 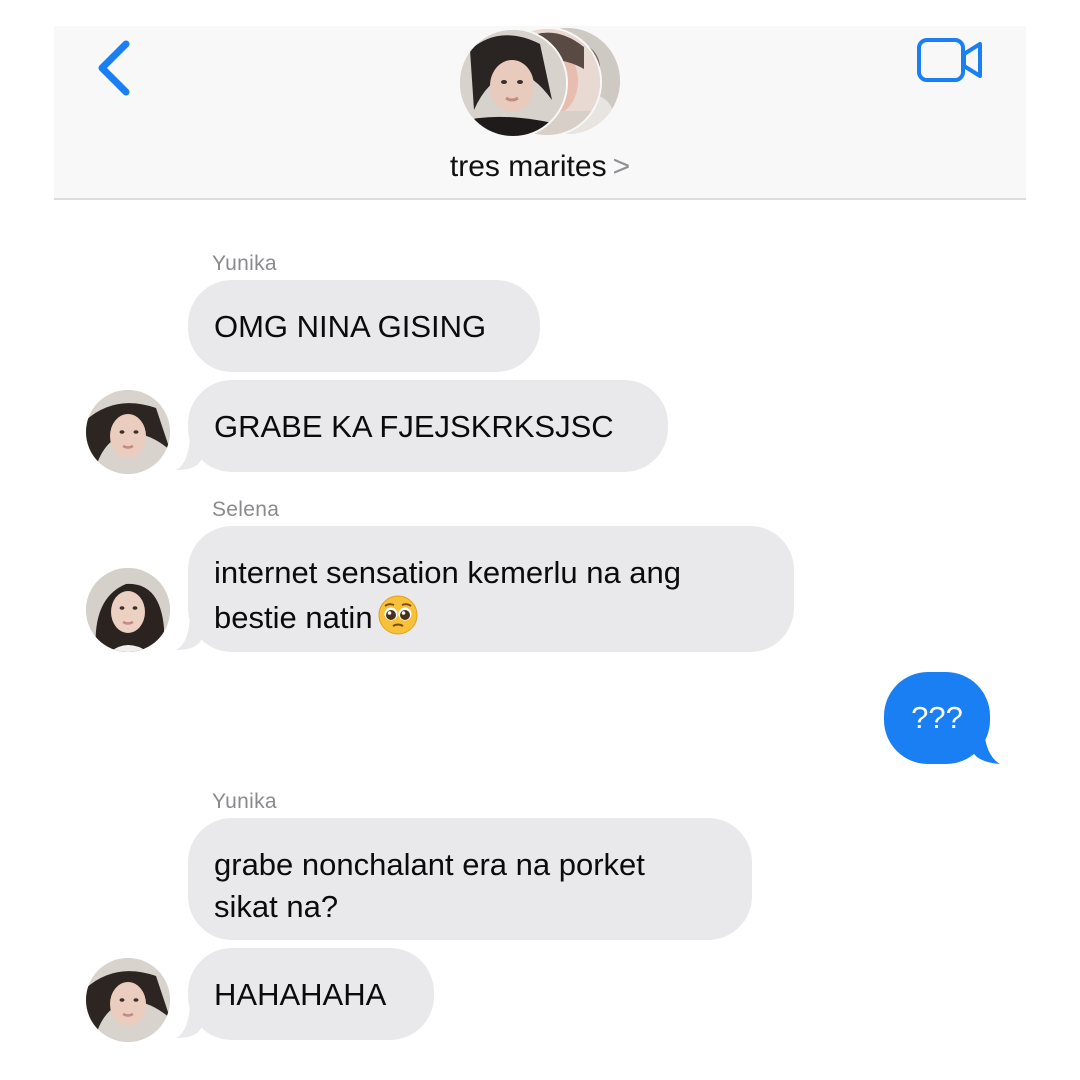 I want to click on group-avatar, so click(x=543, y=82).